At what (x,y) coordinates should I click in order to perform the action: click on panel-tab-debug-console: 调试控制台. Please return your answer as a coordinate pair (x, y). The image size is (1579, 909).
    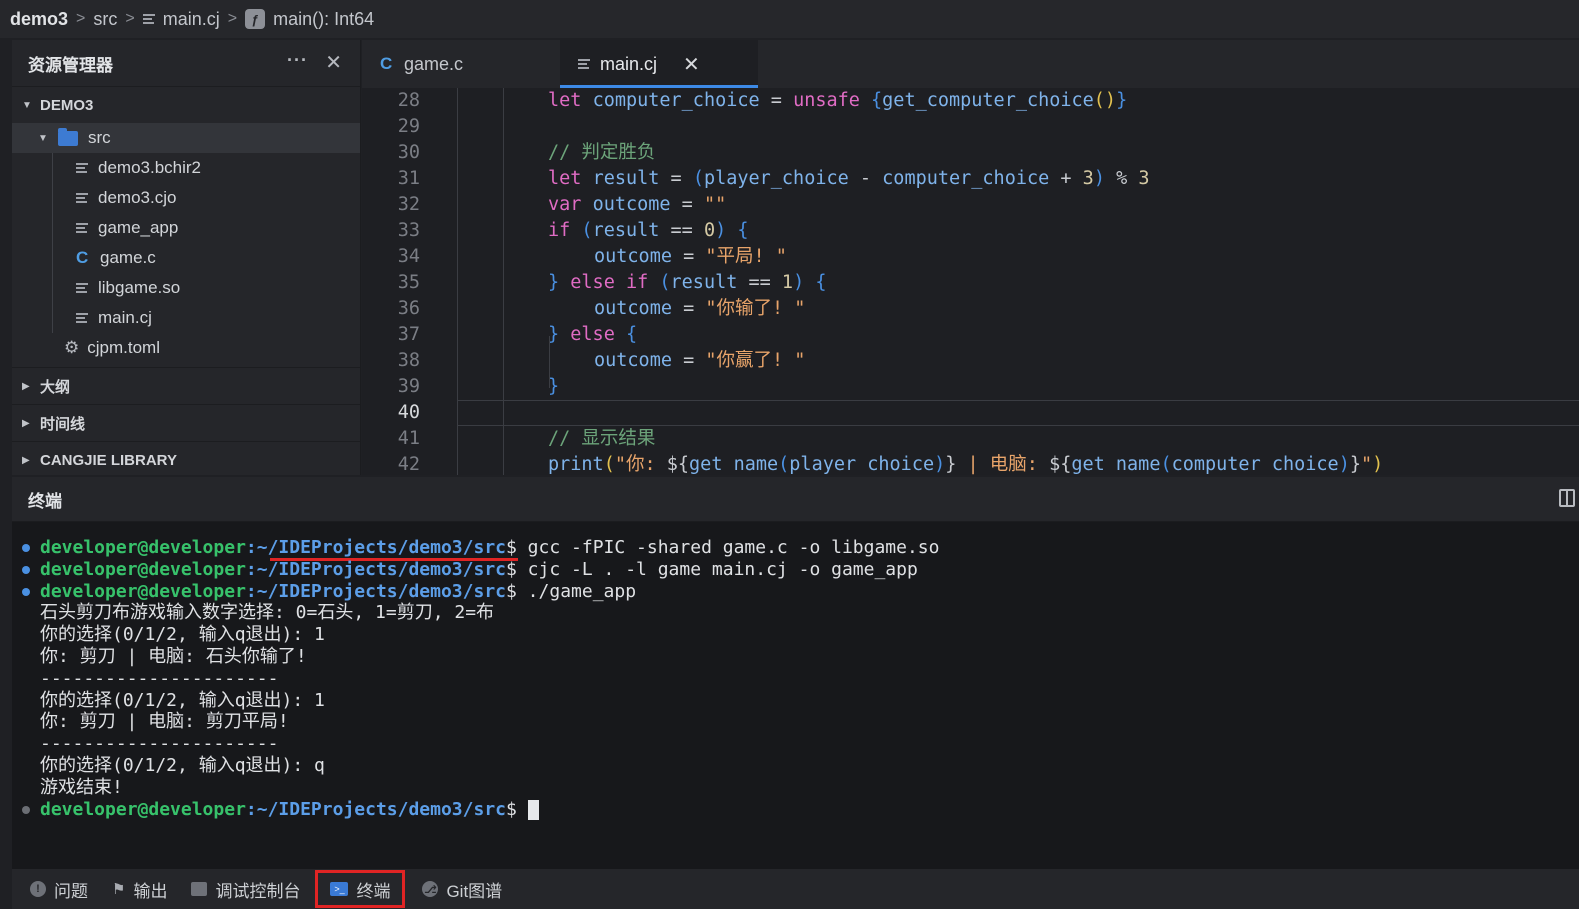
    Looking at the image, I should click on (245, 889).